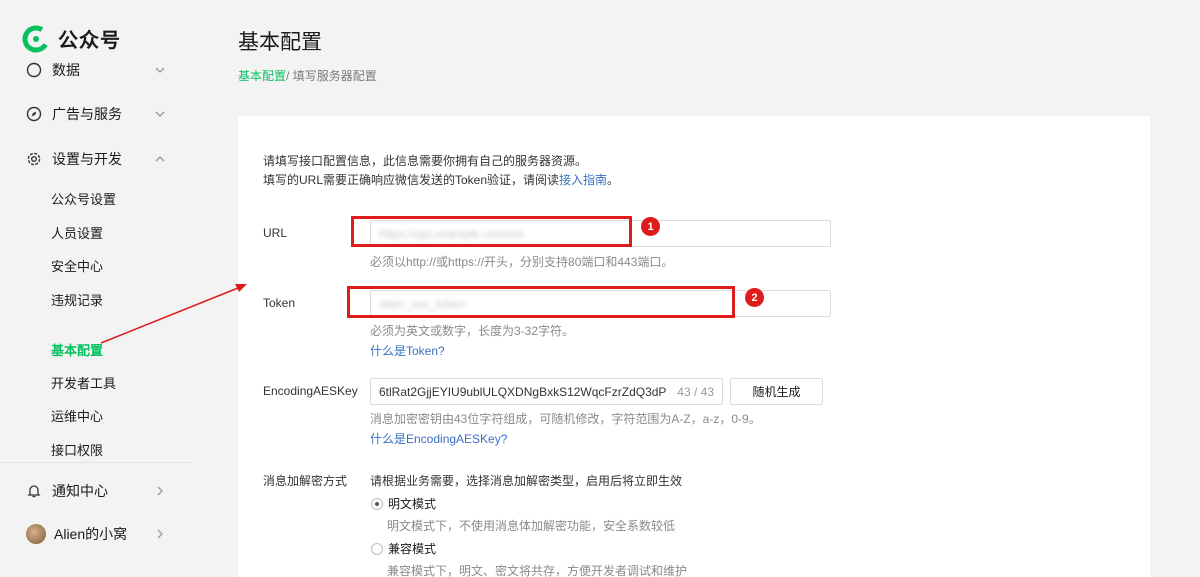 The image size is (1200, 577). Describe the element at coordinates (280, 42) in the screenshot. I see `page-title: 基本配置` at that location.